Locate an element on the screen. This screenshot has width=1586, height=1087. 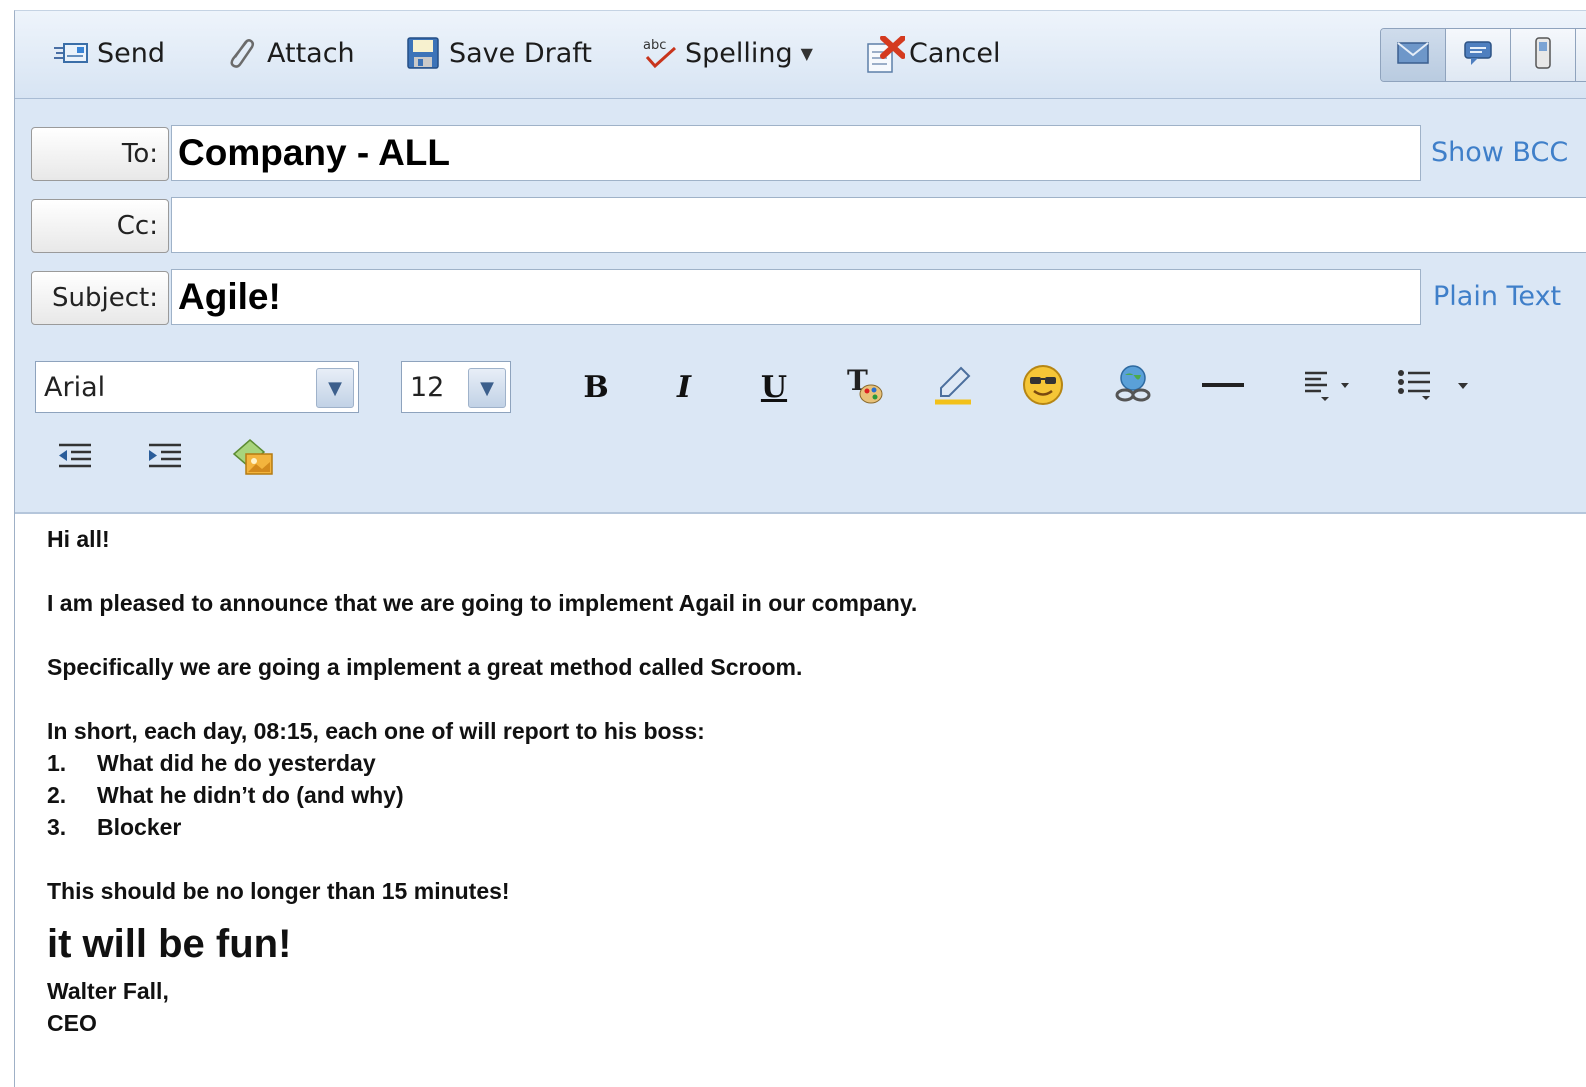
sunglasses-smiley-icon is located at coordinates (1043, 387).